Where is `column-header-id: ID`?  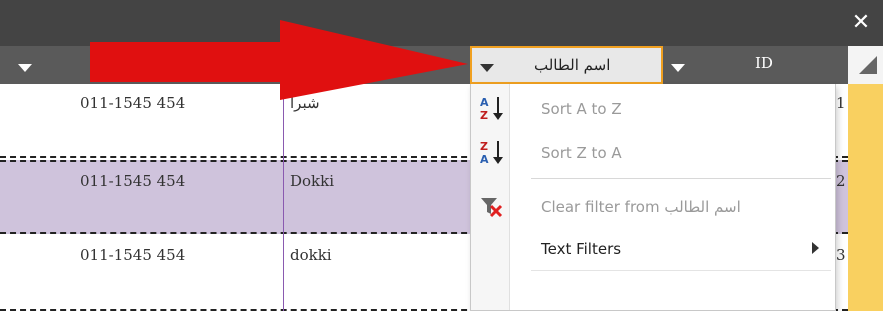 column-header-id: ID is located at coordinates (755, 65).